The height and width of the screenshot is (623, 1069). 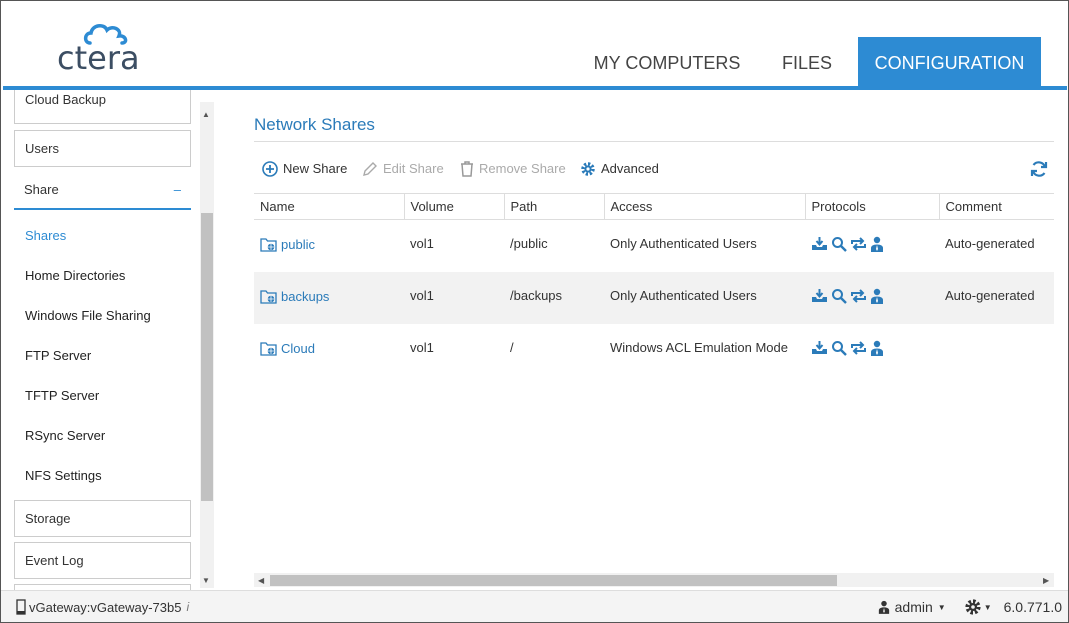 What do you see at coordinates (1046, 580) in the screenshot?
I see `scroll-right-icon: ▶` at bounding box center [1046, 580].